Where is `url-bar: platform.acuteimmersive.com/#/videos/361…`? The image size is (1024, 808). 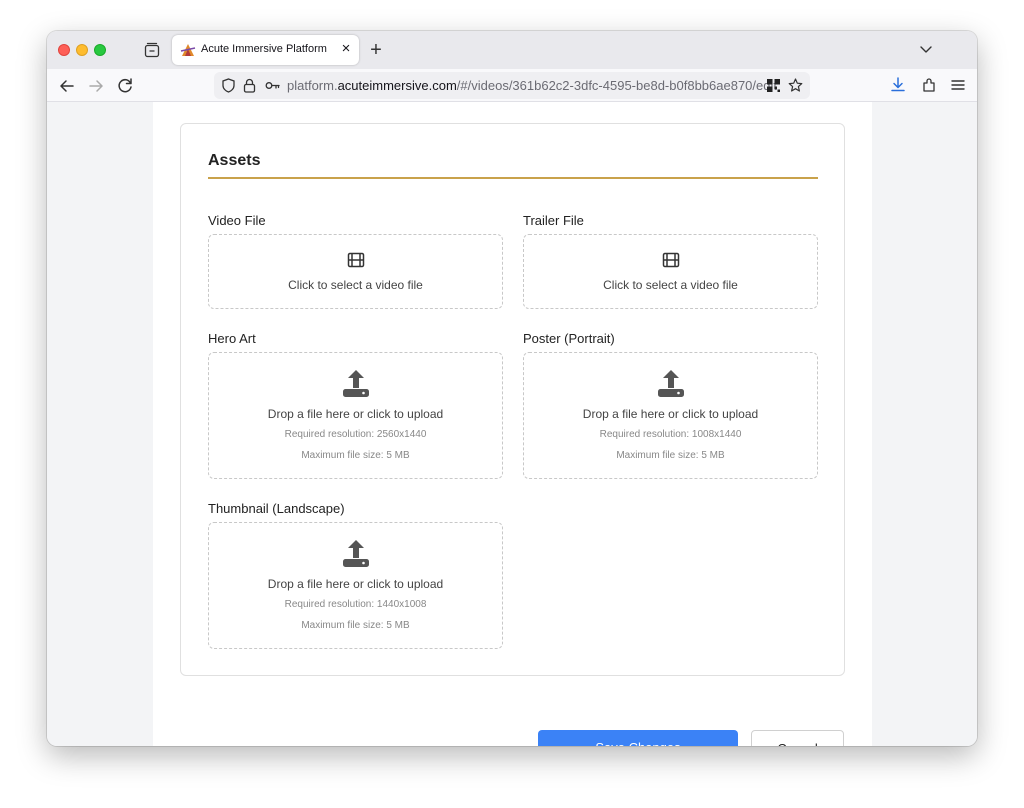 url-bar: platform.acuteimmersive.com/#/videos/361… is located at coordinates (512, 85).